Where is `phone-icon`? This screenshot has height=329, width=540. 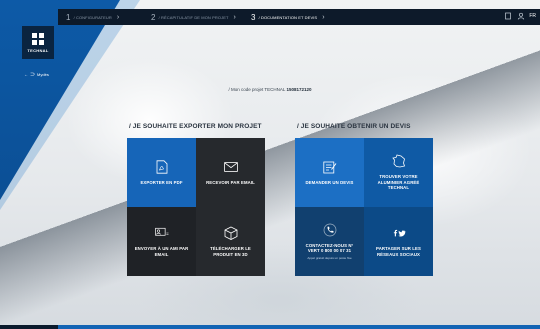
phone-icon is located at coordinates (330, 230).